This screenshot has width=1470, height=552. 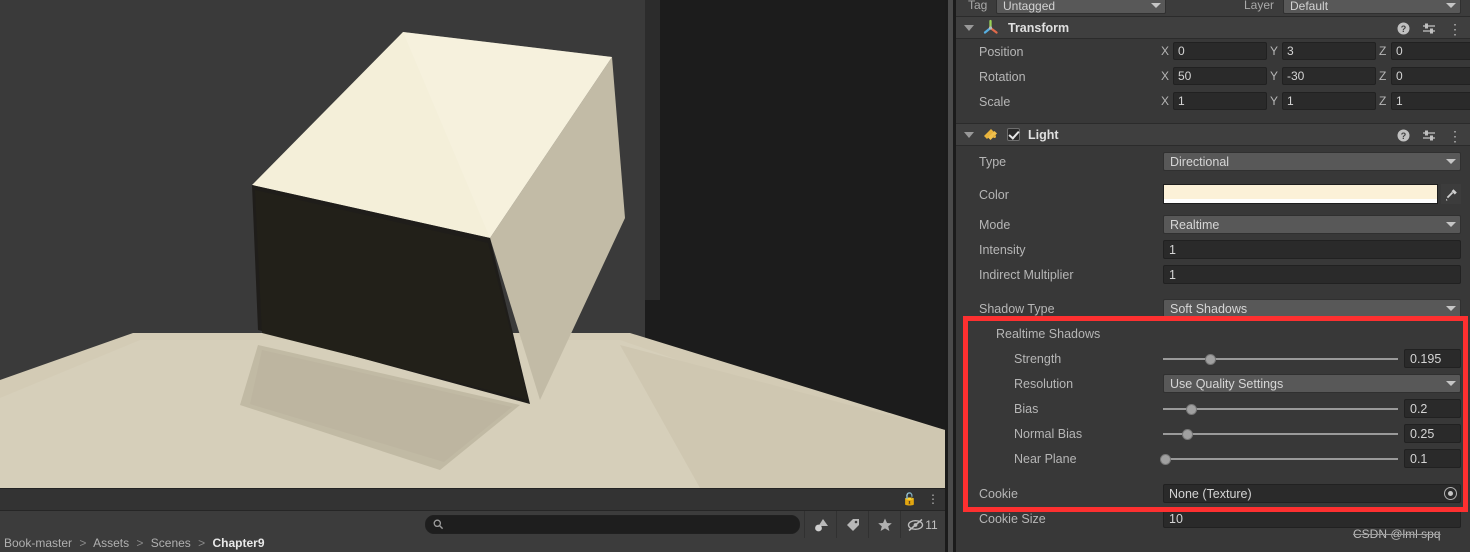 I want to click on panel-divider, so click(x=950, y=276).